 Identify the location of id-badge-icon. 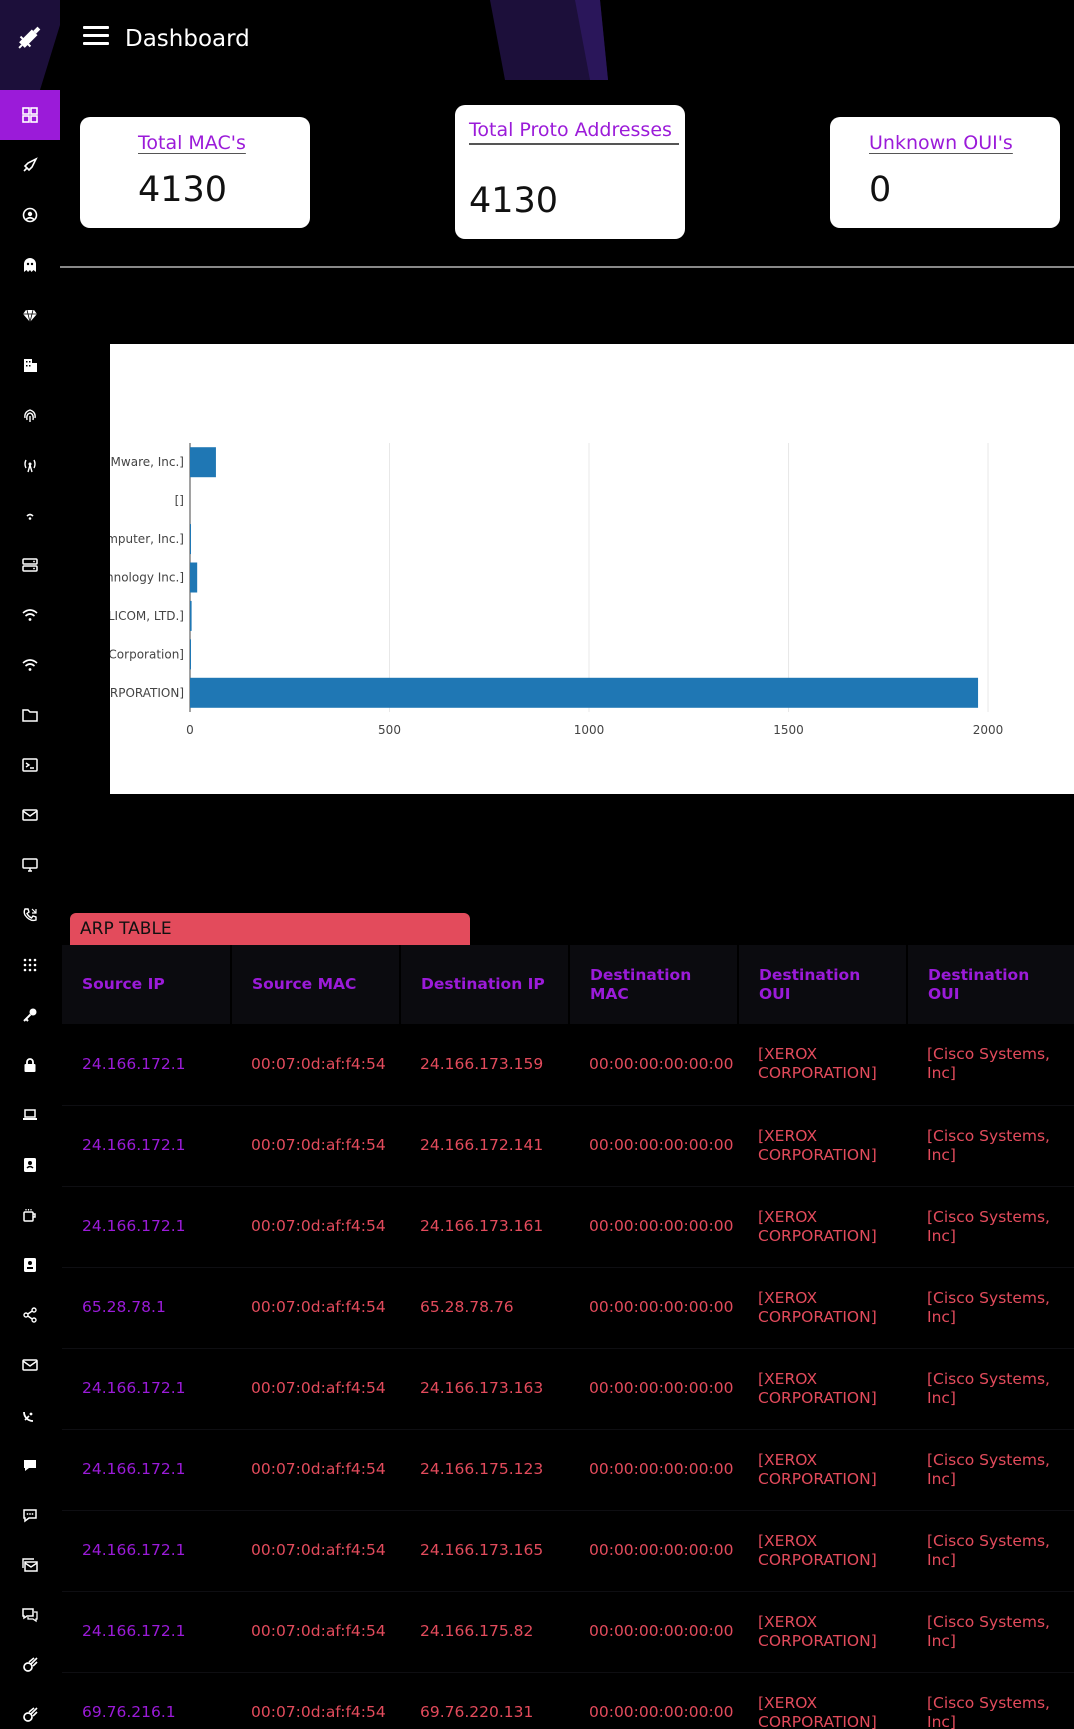
(30, 1165).